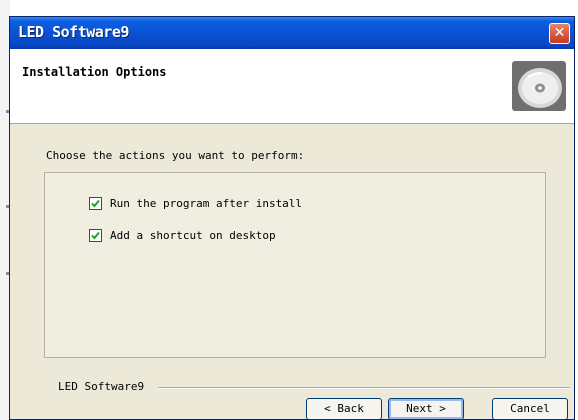  What do you see at coordinates (539, 86) in the screenshot?
I see `cd-disc-icon` at bounding box center [539, 86].